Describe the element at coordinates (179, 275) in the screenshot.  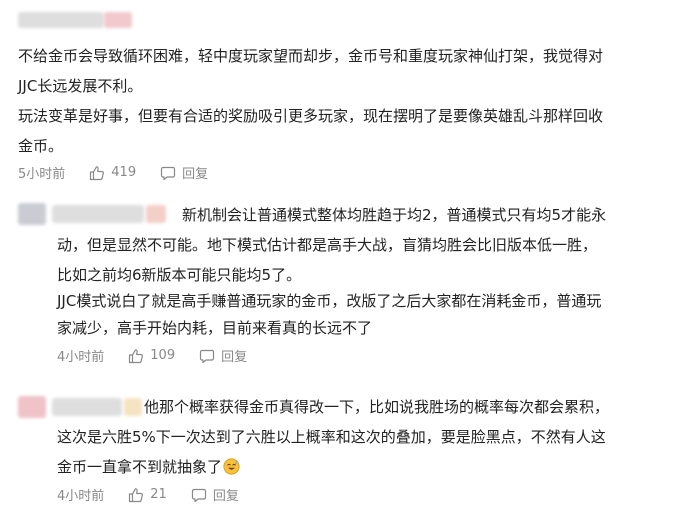
I see `comment-text-line: 比如之前均6新版本可能只能均5了。` at that location.